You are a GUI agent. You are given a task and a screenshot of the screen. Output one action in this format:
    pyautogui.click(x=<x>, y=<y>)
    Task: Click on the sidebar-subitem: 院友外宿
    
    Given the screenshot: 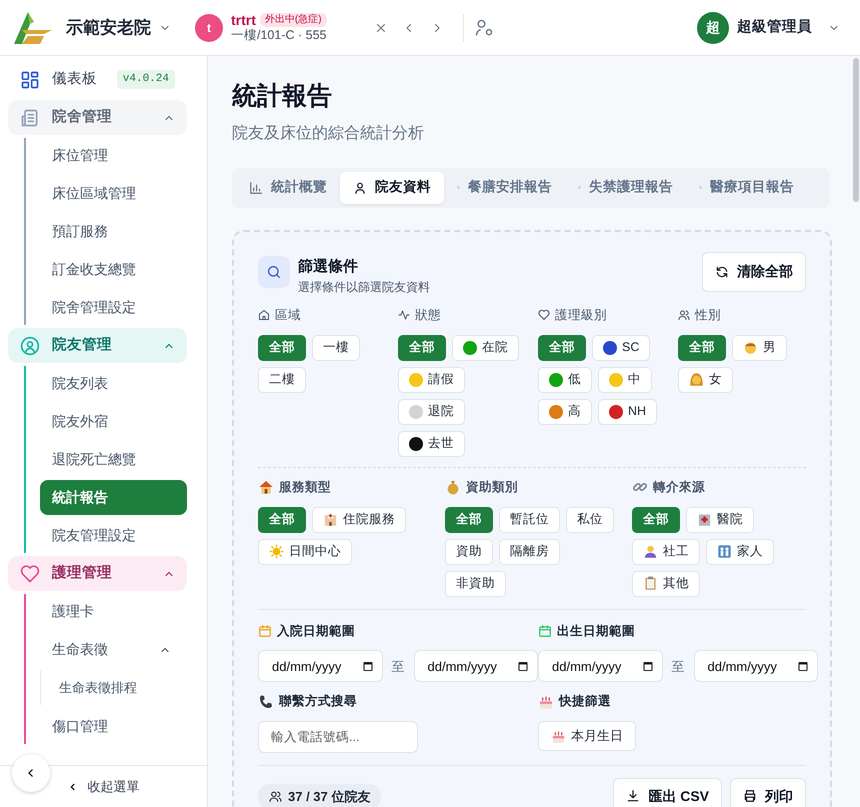 What is the action you would take?
    pyautogui.click(x=113, y=421)
    